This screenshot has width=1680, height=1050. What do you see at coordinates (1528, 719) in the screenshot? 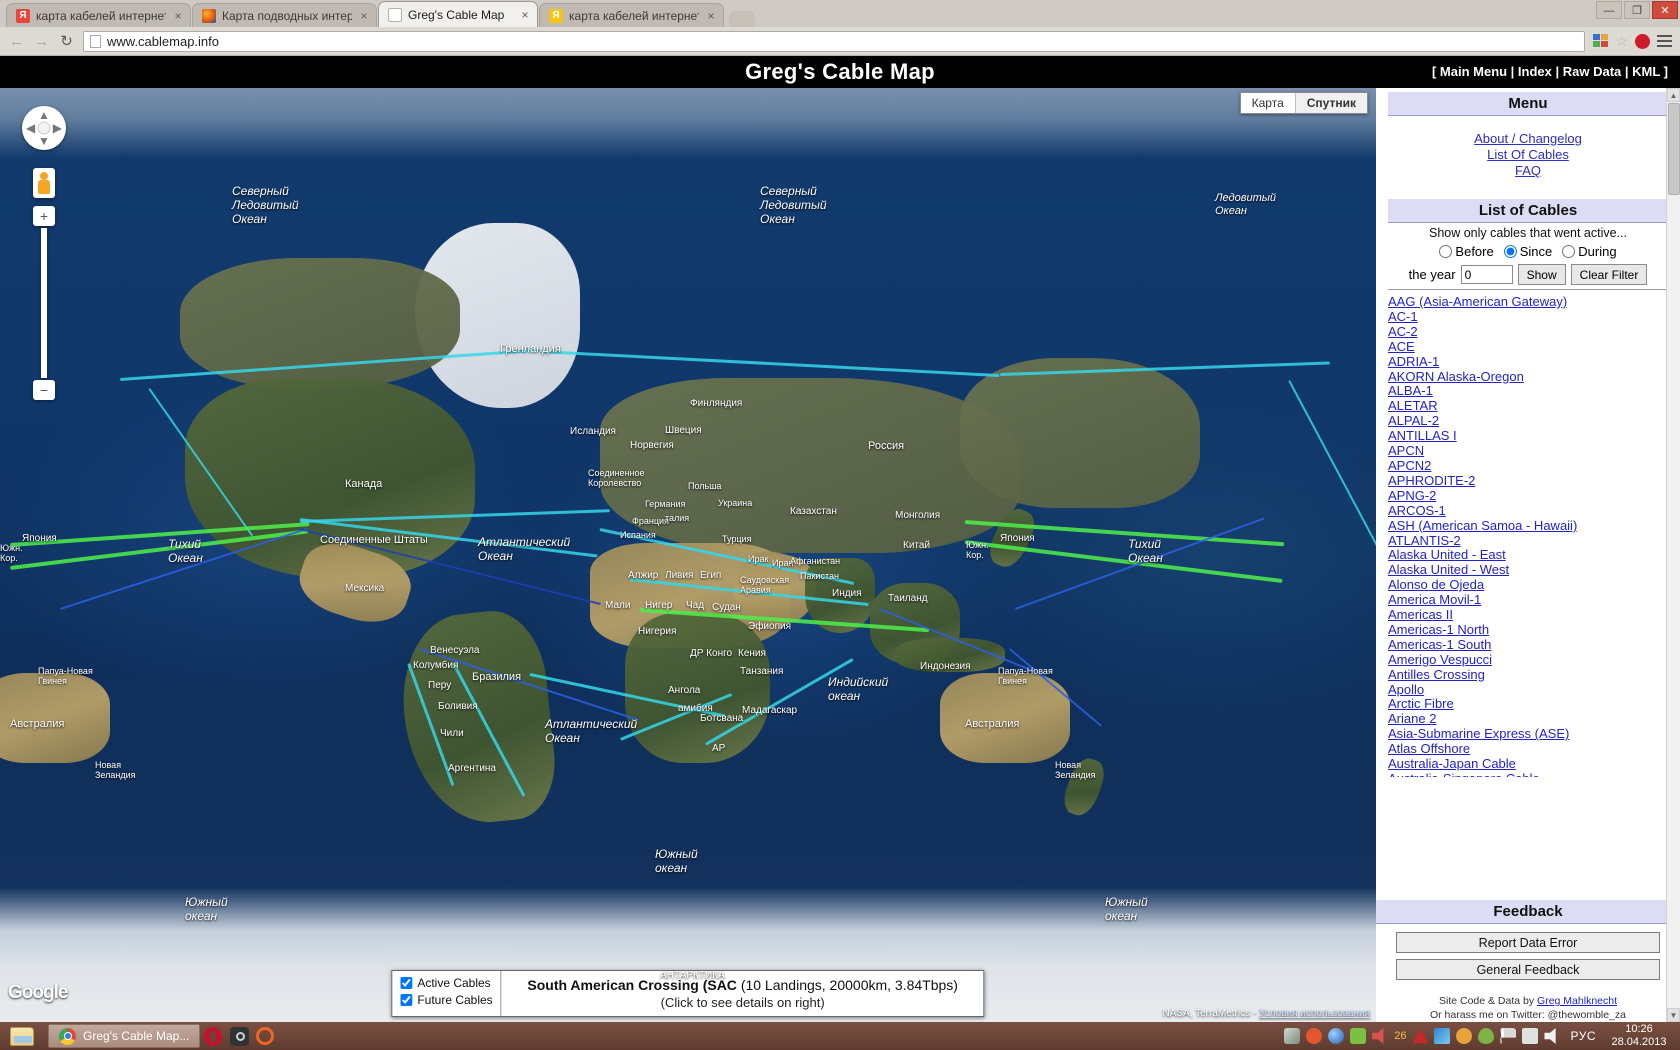
I see `cable-list-item: Ariane 2` at bounding box center [1528, 719].